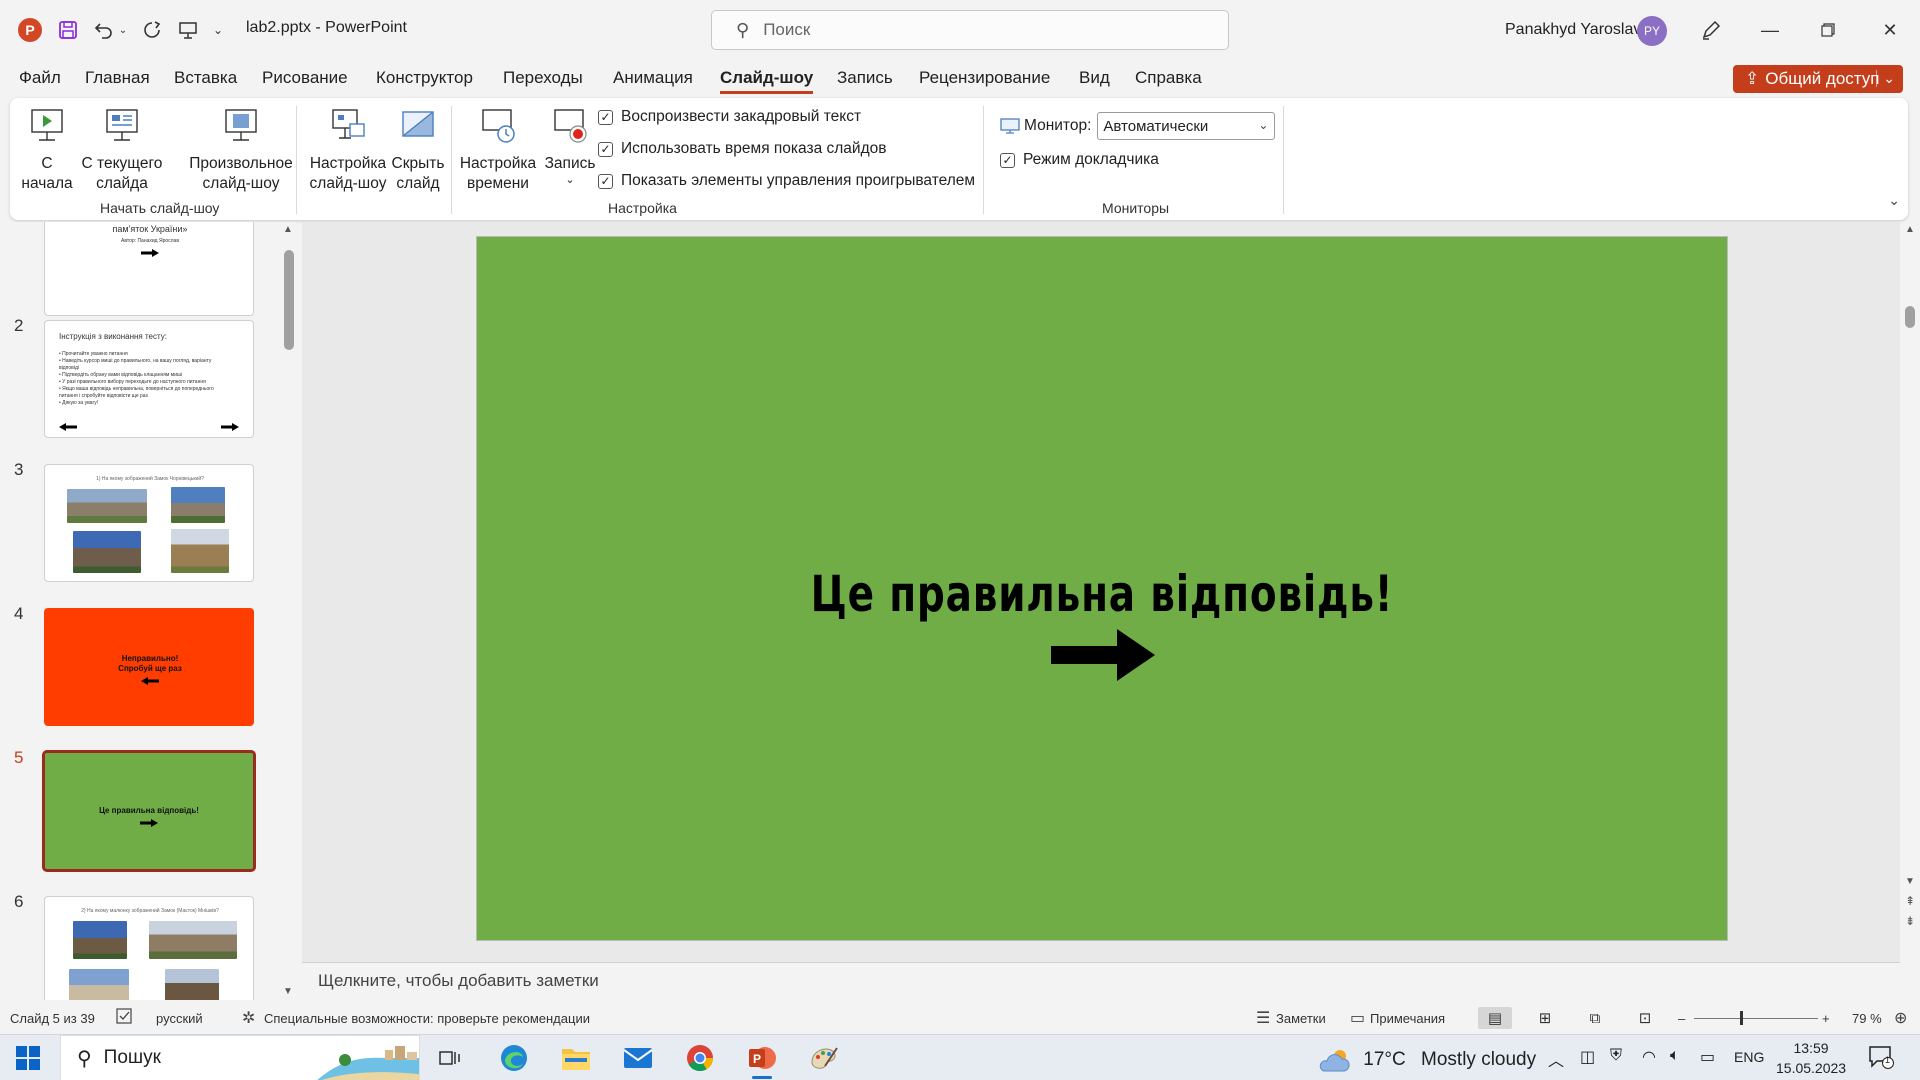  Describe the element at coordinates (498, 150) in the screenshot. I see `rehearse-timings-button: Настройка времени` at that location.